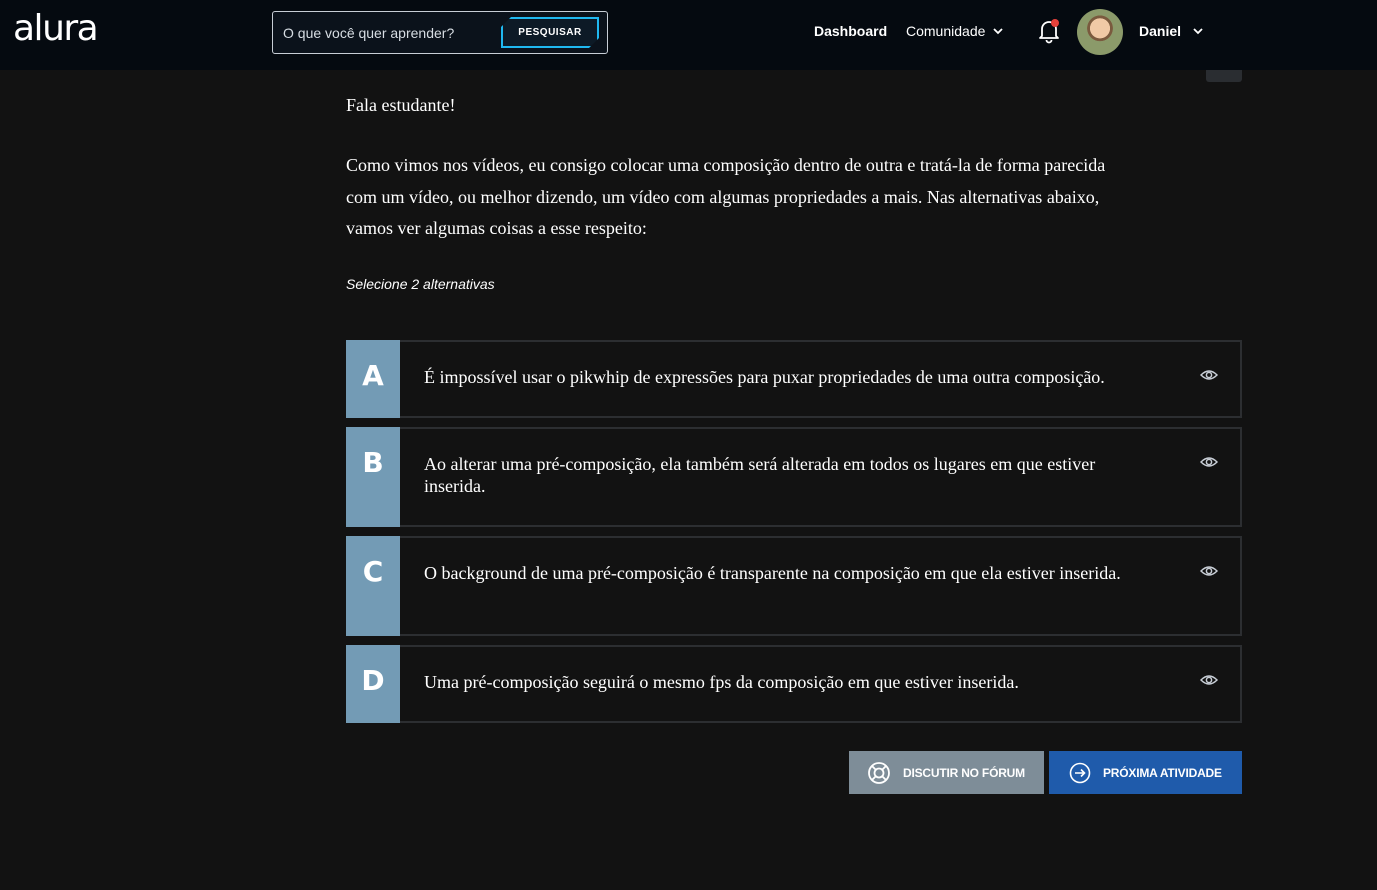  I want to click on user-avatar, so click(1100, 32).